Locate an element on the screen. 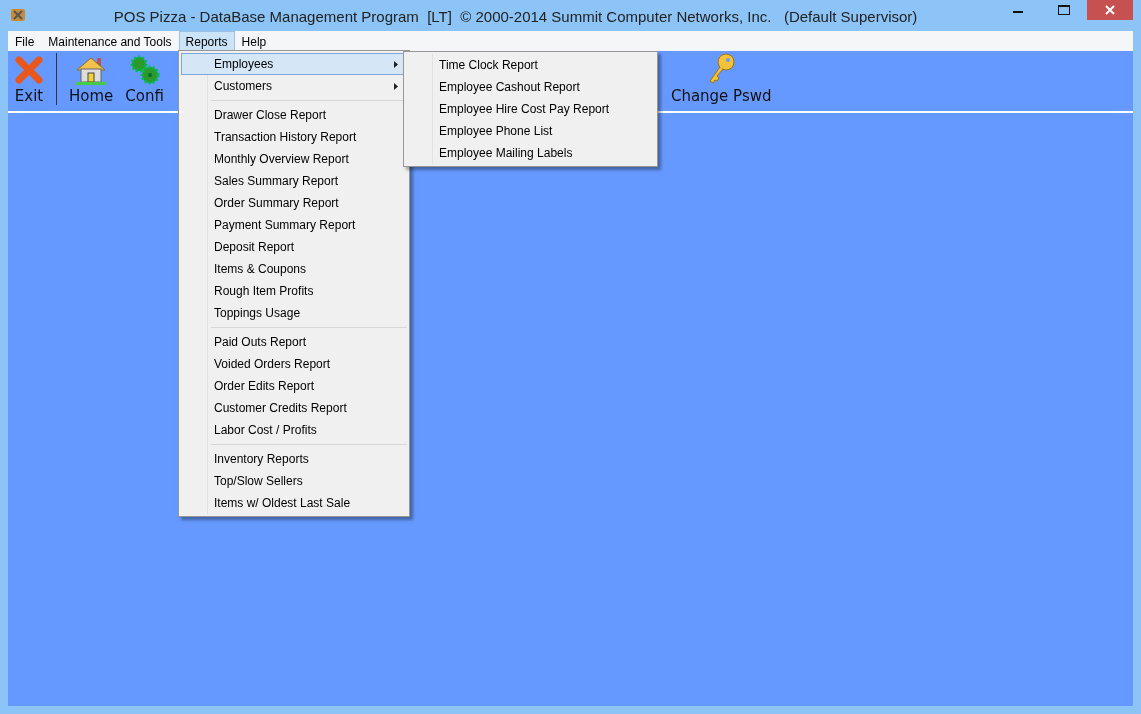  close-button is located at coordinates (1110, 10).